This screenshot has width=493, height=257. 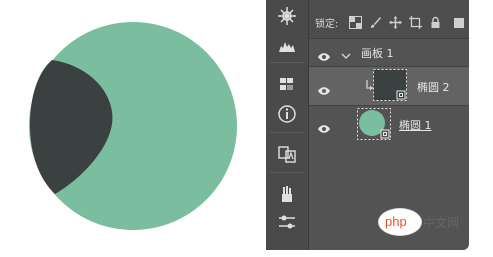 I want to click on chevron-down-icon, so click(x=346, y=52).